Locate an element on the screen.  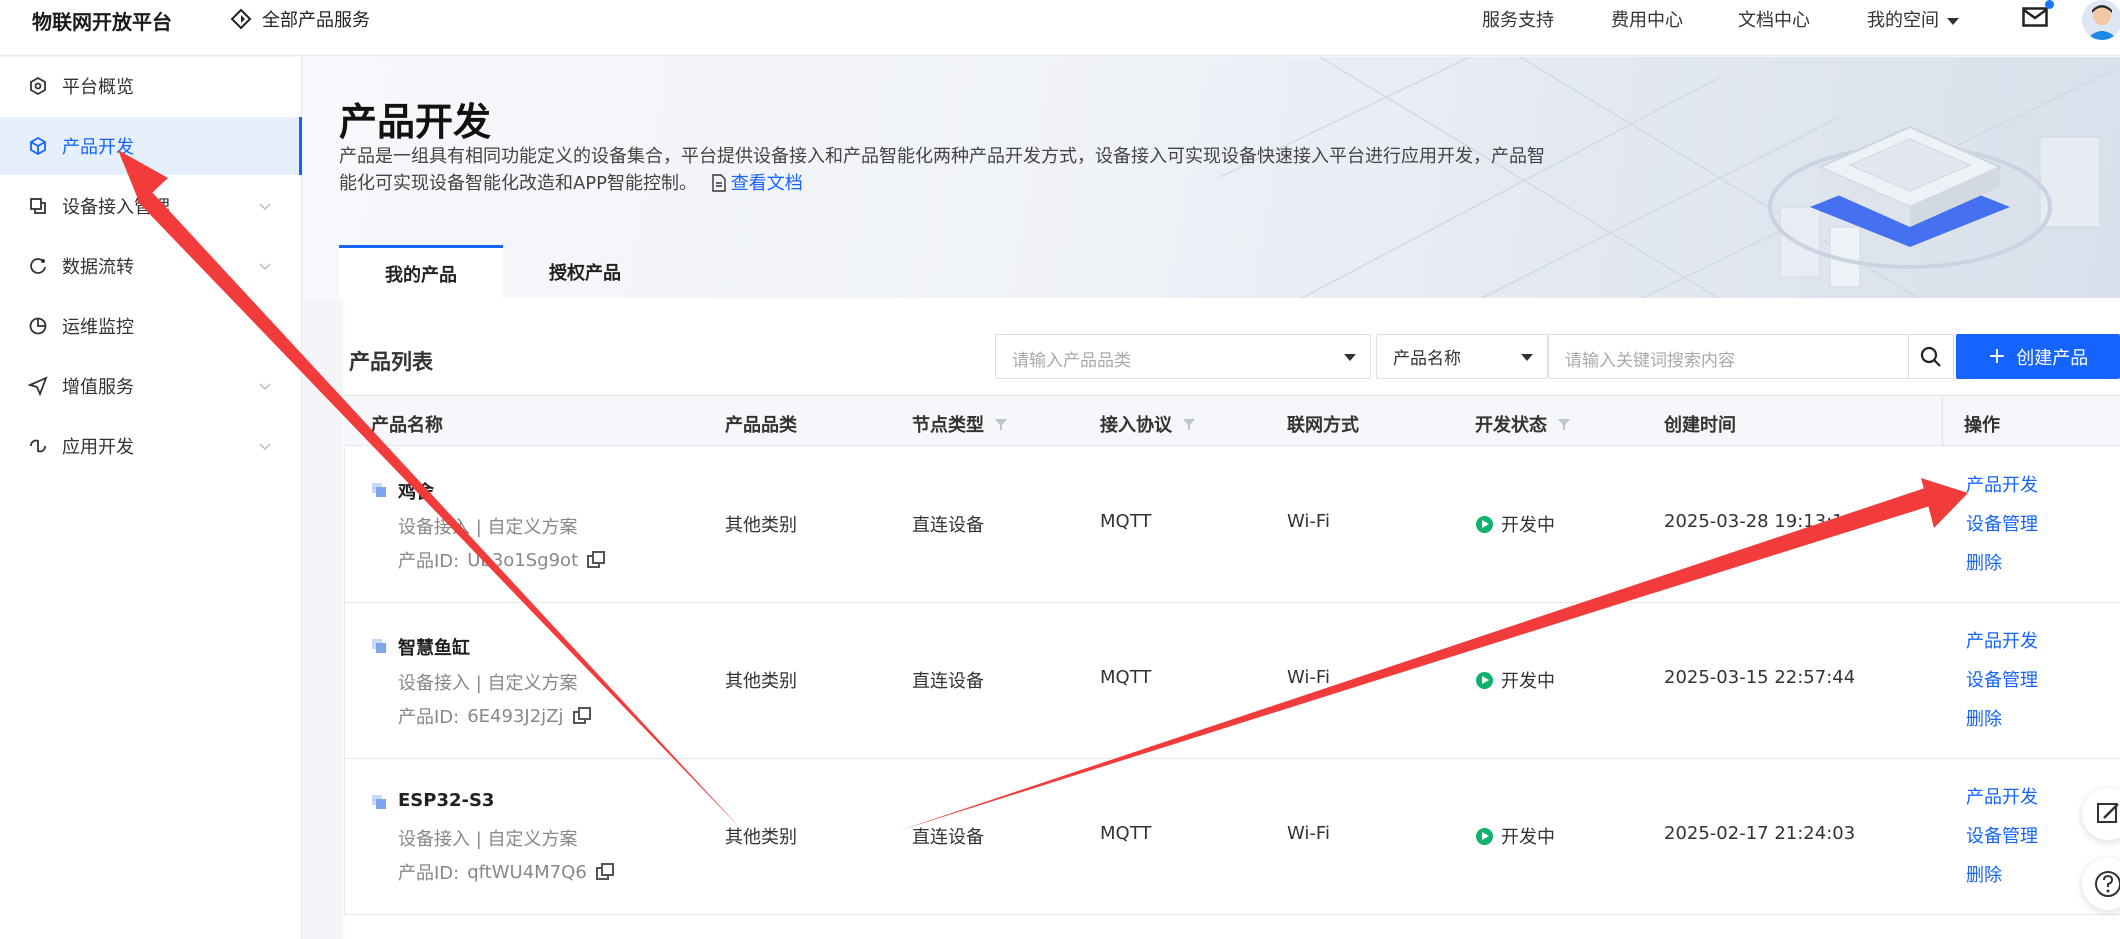
nav-doc-center: 文档中心 is located at coordinates (1774, 19).